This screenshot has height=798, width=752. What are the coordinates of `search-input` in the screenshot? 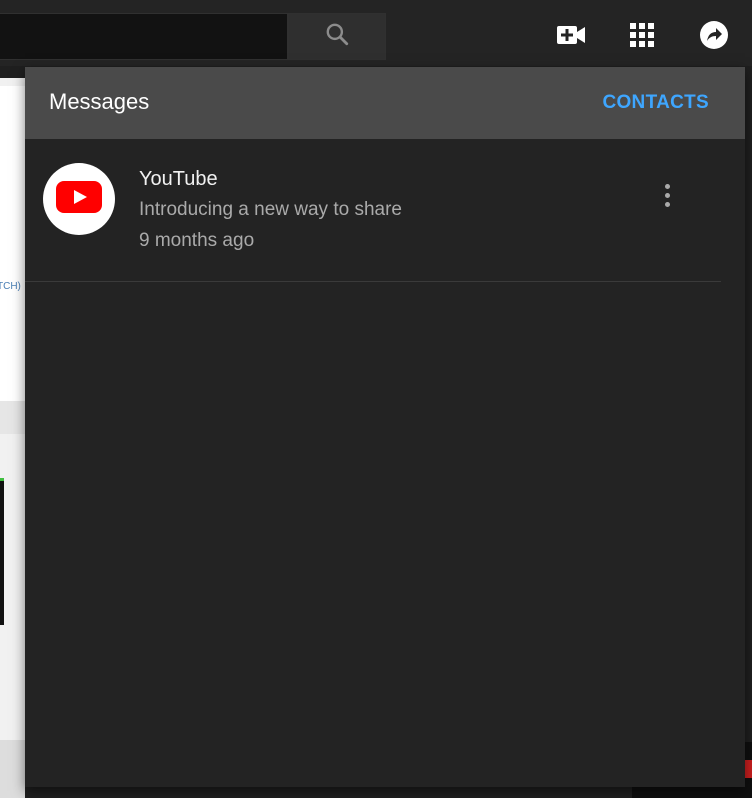 It's located at (144, 36).